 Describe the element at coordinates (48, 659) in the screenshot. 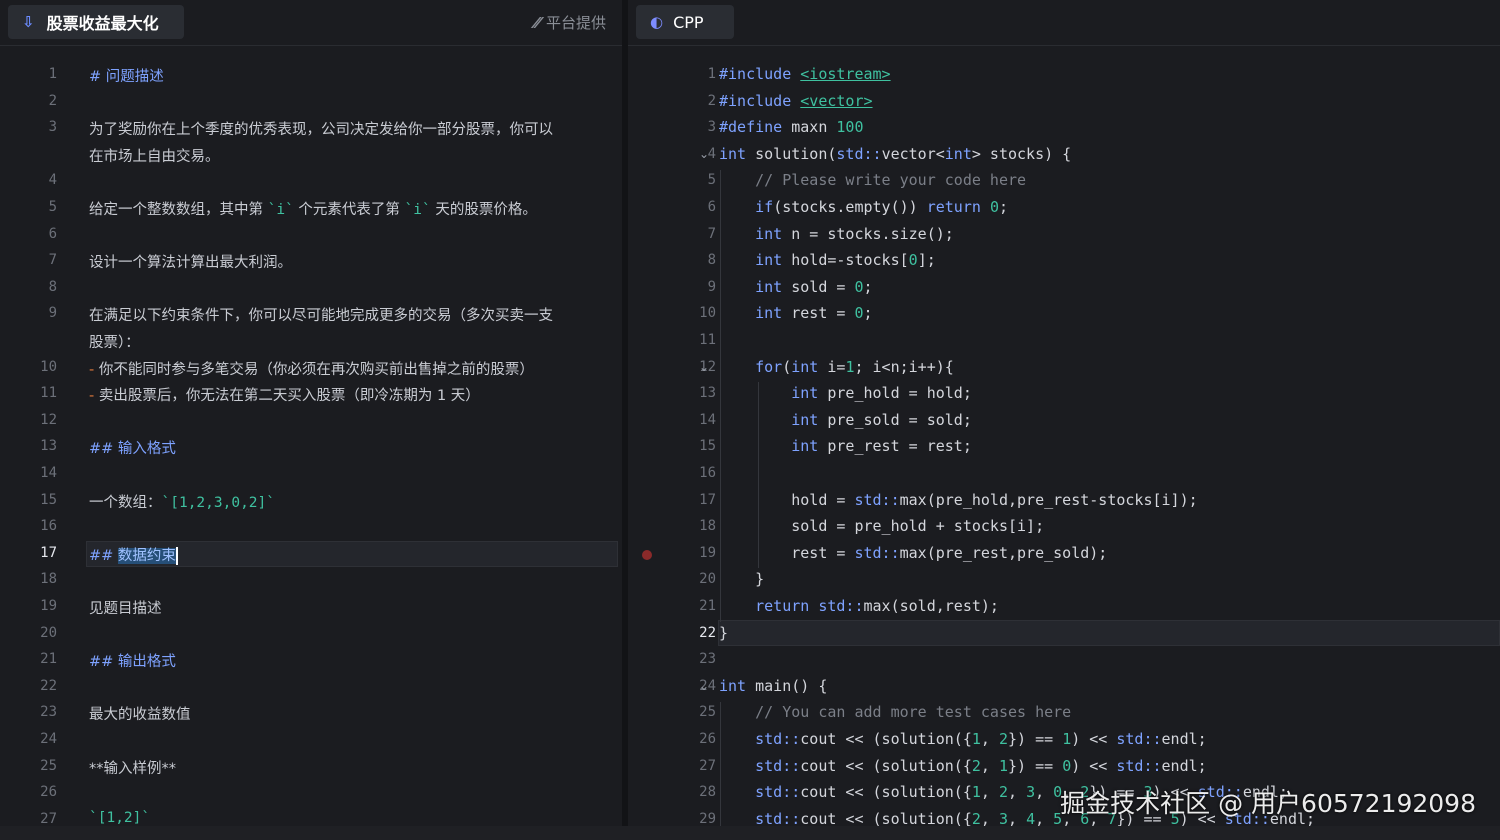

I see `line-number: 21` at that location.